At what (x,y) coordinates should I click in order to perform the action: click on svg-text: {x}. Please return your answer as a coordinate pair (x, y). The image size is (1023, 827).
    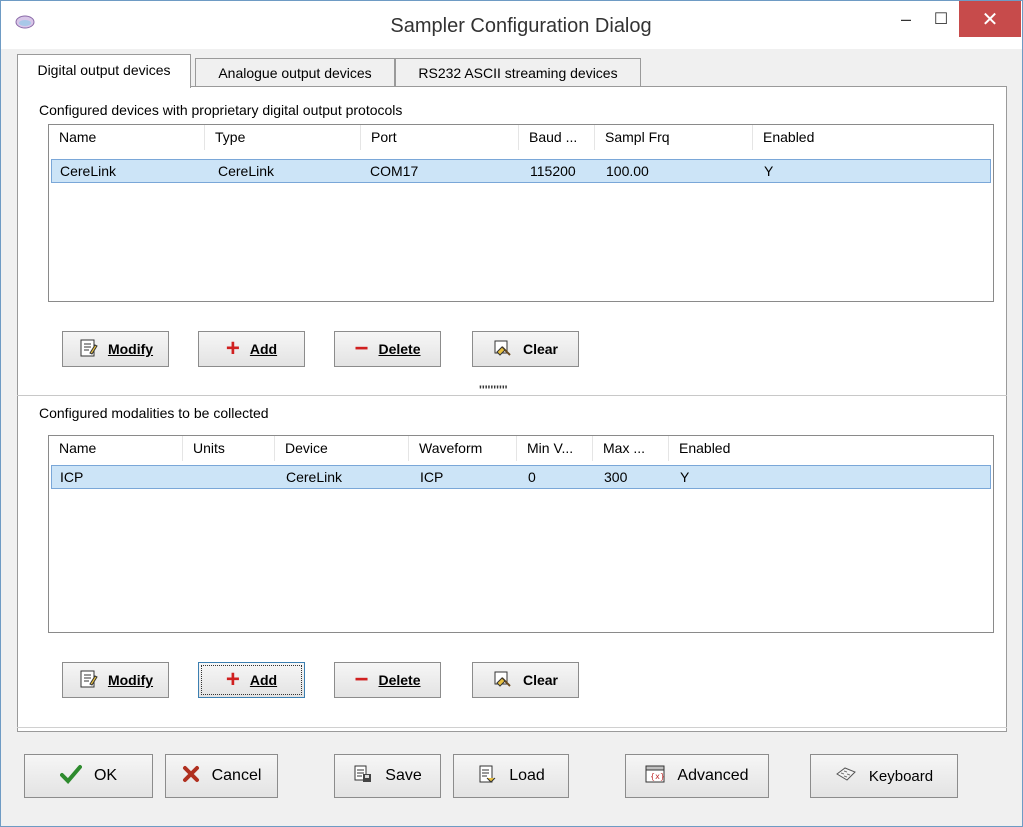
    Looking at the image, I should click on (657, 776).